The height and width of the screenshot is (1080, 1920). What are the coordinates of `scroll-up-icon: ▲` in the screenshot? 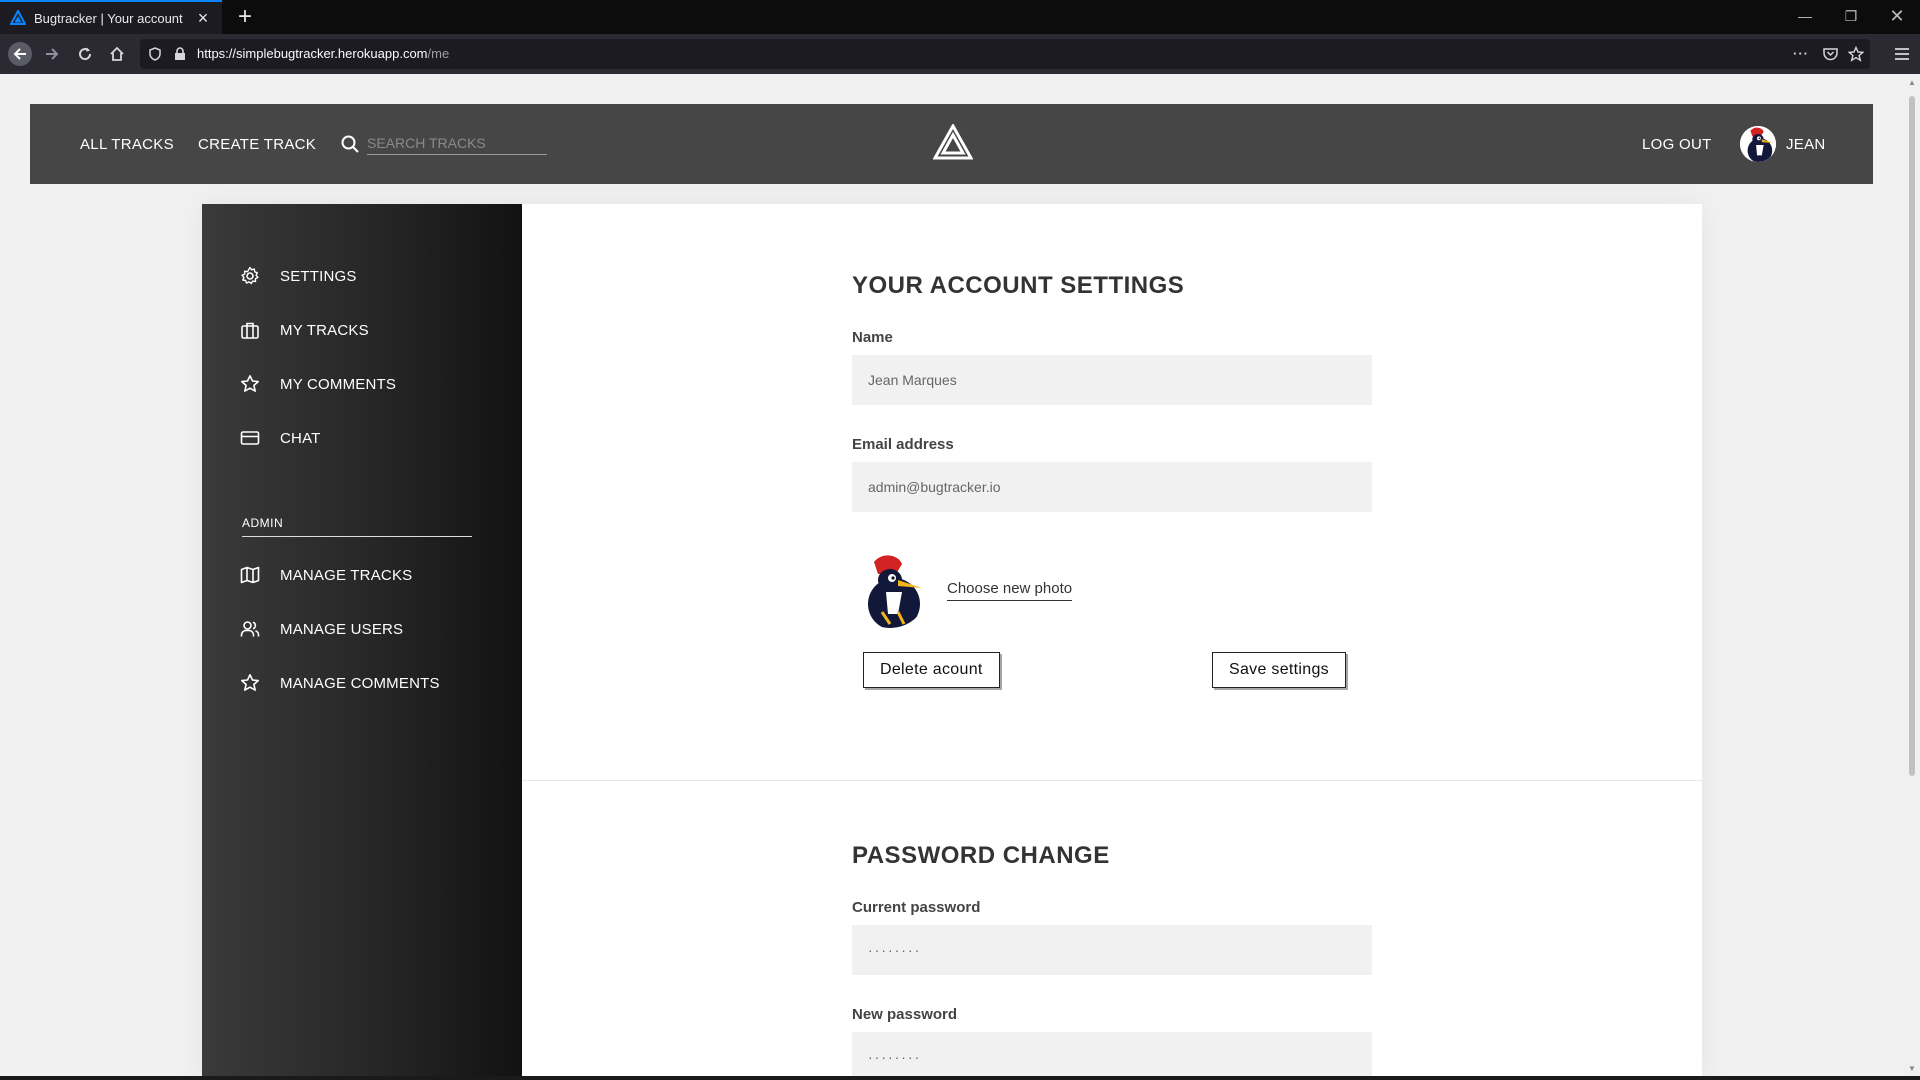 It's located at (1912, 82).